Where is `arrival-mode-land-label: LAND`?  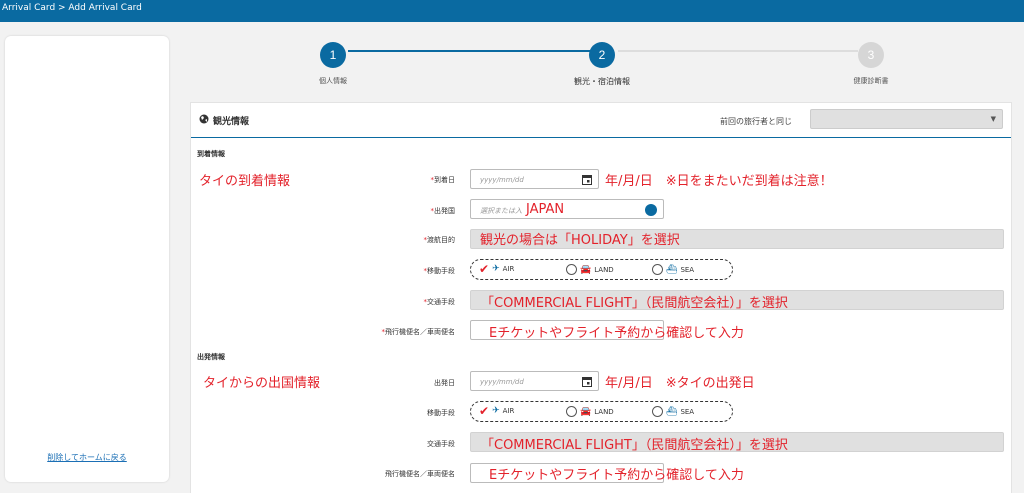 arrival-mode-land-label: LAND is located at coordinates (604, 269).